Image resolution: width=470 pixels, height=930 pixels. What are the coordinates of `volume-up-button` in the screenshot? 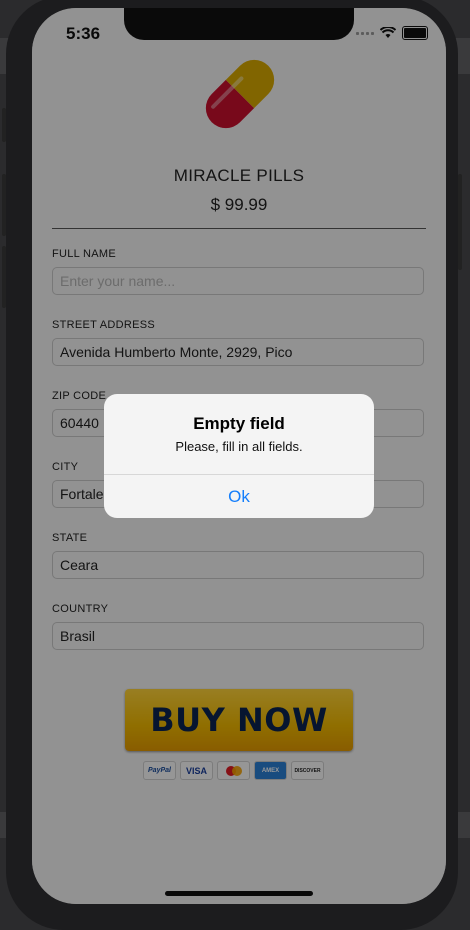 It's located at (4, 205).